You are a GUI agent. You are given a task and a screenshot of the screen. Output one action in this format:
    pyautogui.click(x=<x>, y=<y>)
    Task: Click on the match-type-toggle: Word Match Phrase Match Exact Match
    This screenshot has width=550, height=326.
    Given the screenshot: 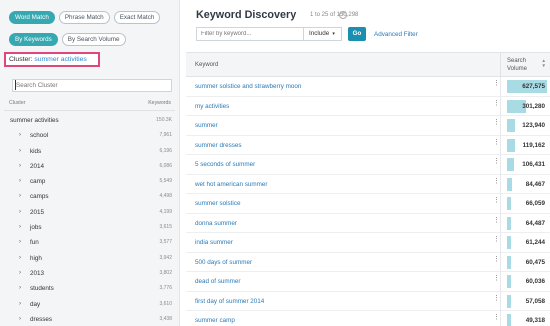 What is the action you would take?
    pyautogui.click(x=85, y=17)
    